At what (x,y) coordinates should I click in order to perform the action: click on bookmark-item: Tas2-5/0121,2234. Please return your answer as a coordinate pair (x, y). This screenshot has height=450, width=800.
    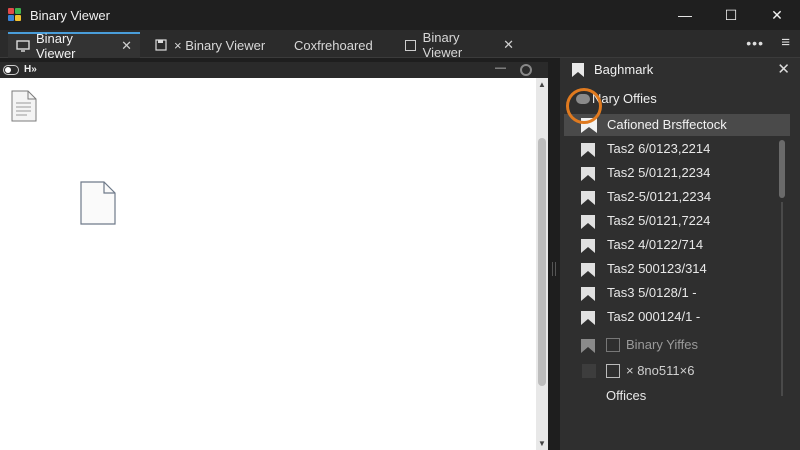
    Looking at the image, I should click on (670, 197).